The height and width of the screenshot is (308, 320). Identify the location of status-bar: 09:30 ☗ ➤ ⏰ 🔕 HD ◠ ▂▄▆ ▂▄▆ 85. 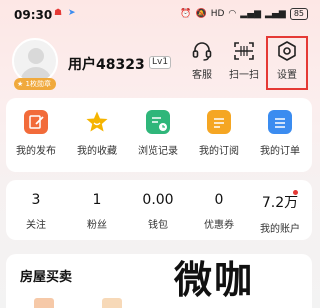
(159, 13).